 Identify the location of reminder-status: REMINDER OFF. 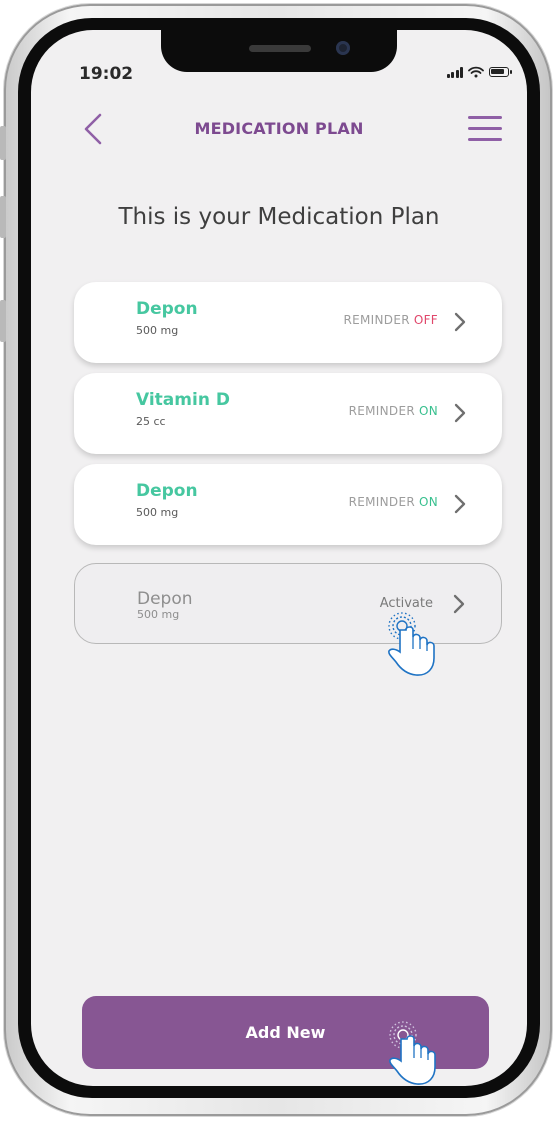
(390, 320).